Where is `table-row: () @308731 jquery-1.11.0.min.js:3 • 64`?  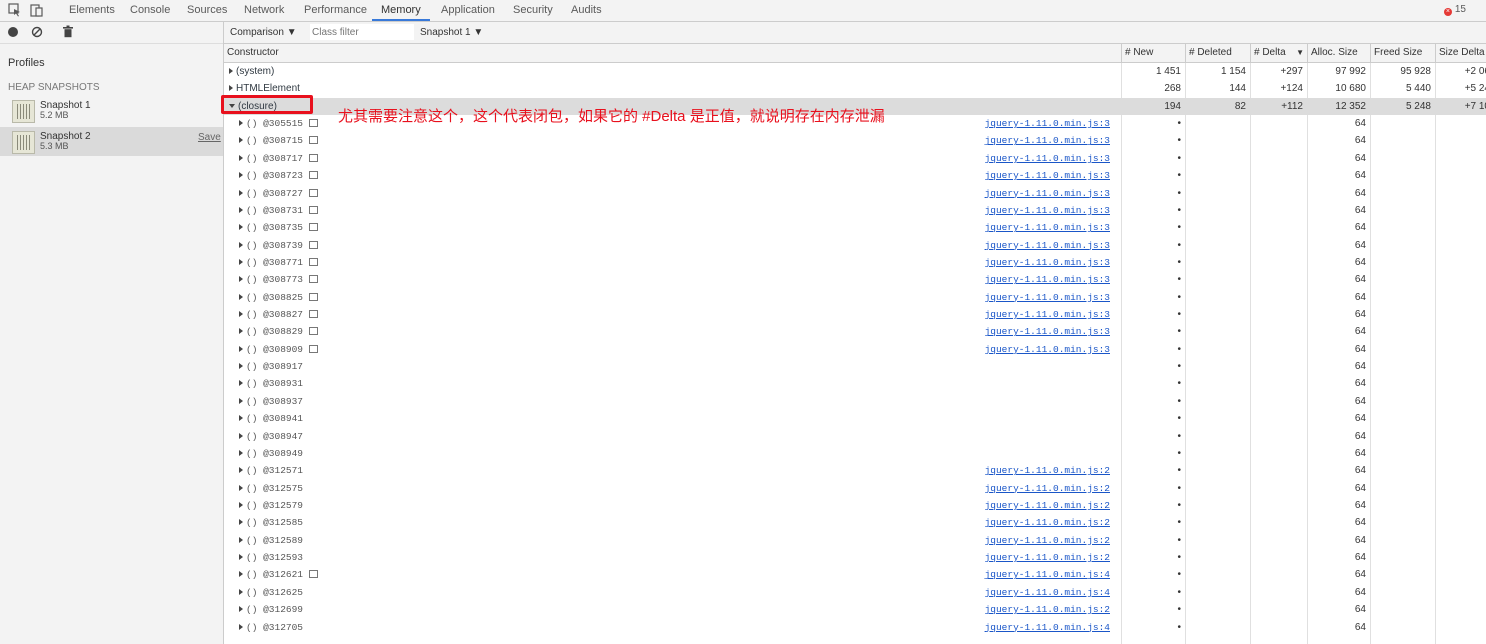
table-row: () @308731 jquery-1.11.0.min.js:3 • 64 is located at coordinates (855, 210).